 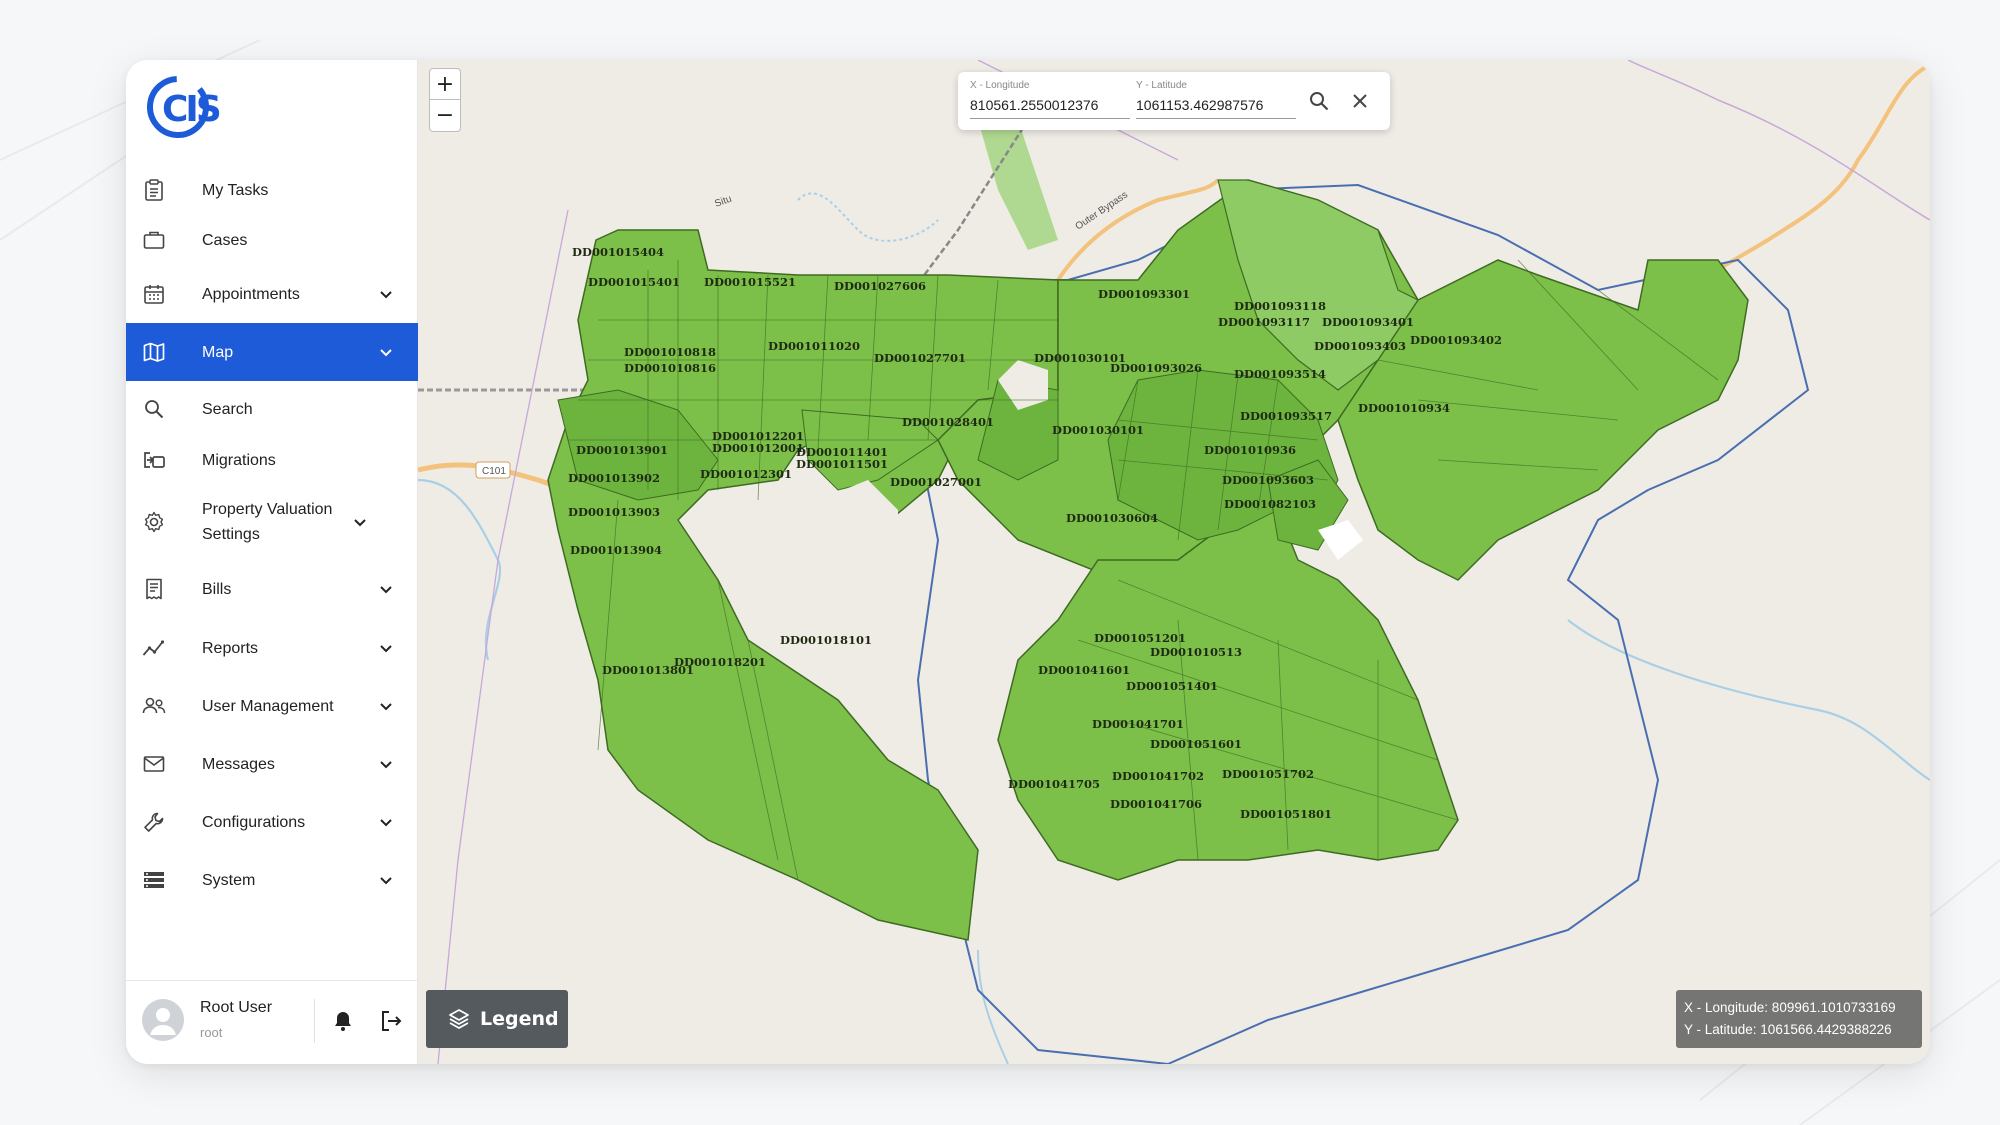 What do you see at coordinates (670, 352) in the screenshot?
I see `parcel-label: DD001010818` at bounding box center [670, 352].